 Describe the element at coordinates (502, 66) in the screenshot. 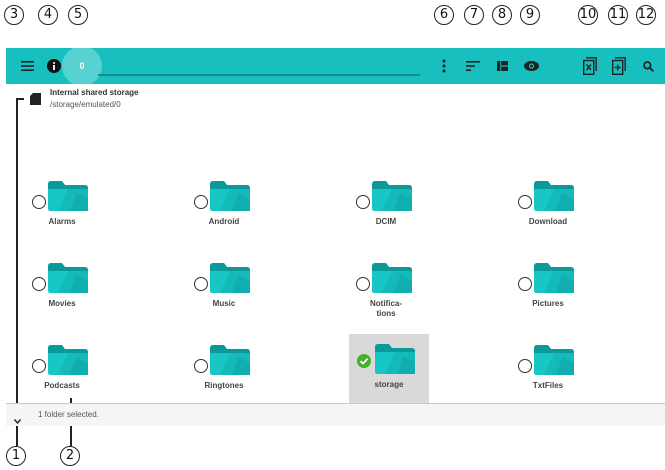

I see `view-grid-icon` at that location.